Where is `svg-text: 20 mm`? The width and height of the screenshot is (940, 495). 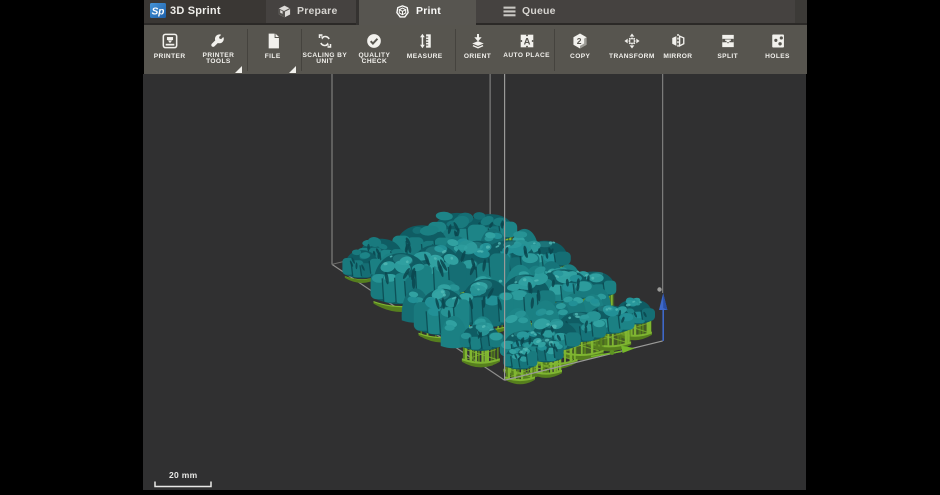
svg-text: 20 mm is located at coordinates (183, 475).